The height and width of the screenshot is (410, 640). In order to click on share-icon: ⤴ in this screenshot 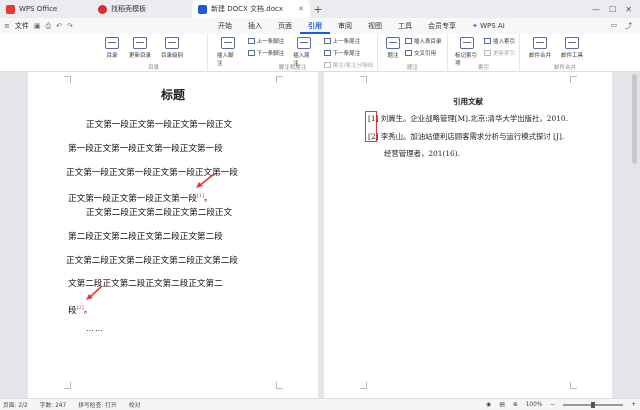, I will do `click(628, 26)`.